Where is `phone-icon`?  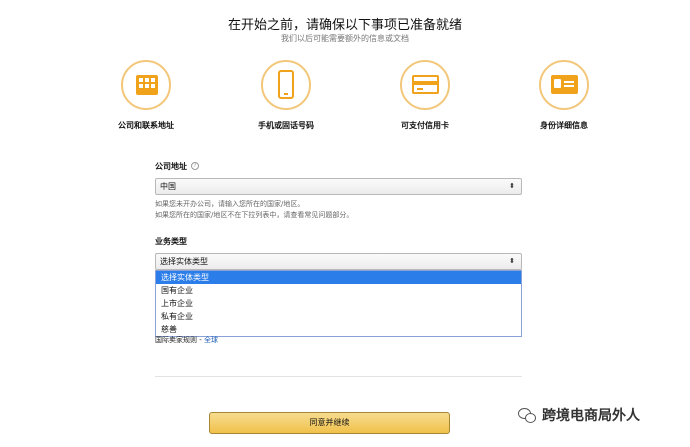 phone-icon is located at coordinates (286, 84).